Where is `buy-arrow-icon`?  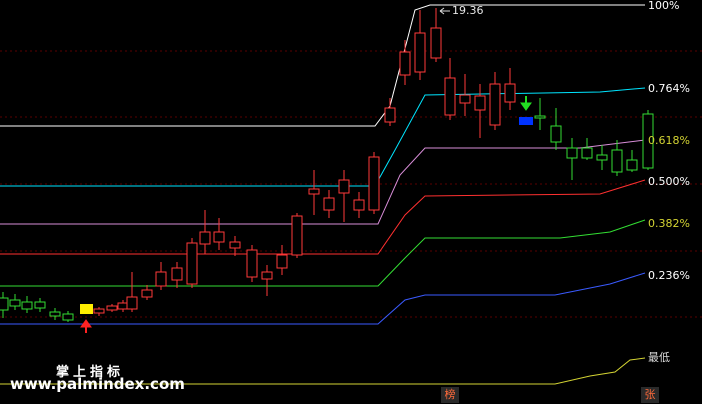 buy-arrow-icon is located at coordinates (86, 326).